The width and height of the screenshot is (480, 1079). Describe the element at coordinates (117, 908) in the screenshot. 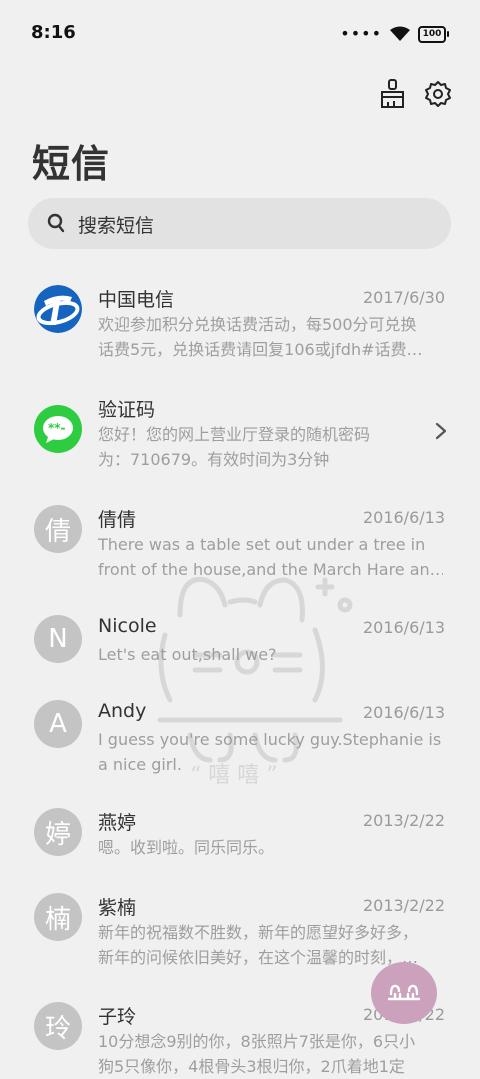

I see `contact-name: 紫楠` at that location.